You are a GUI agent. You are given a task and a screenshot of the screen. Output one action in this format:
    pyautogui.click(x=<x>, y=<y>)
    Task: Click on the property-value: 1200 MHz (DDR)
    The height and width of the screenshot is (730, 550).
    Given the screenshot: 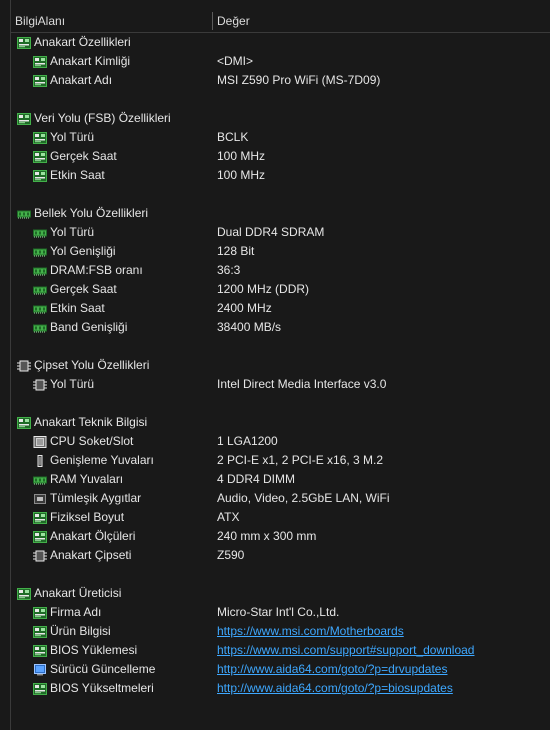 What is the action you would take?
    pyautogui.click(x=263, y=289)
    